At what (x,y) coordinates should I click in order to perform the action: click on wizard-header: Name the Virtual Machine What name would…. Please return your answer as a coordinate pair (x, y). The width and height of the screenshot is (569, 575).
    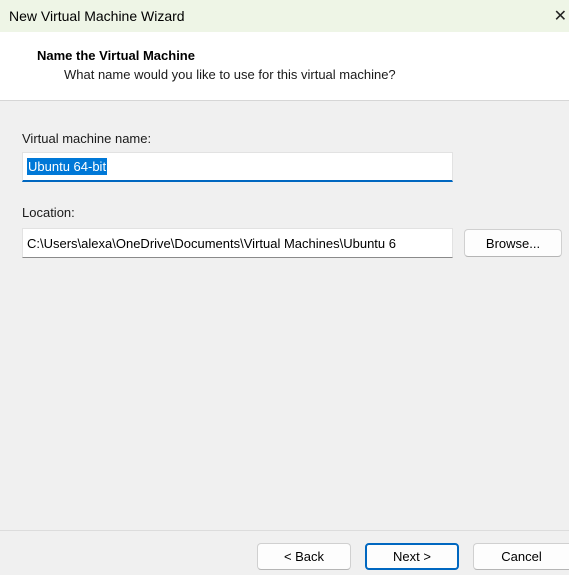
    Looking at the image, I should click on (284, 66).